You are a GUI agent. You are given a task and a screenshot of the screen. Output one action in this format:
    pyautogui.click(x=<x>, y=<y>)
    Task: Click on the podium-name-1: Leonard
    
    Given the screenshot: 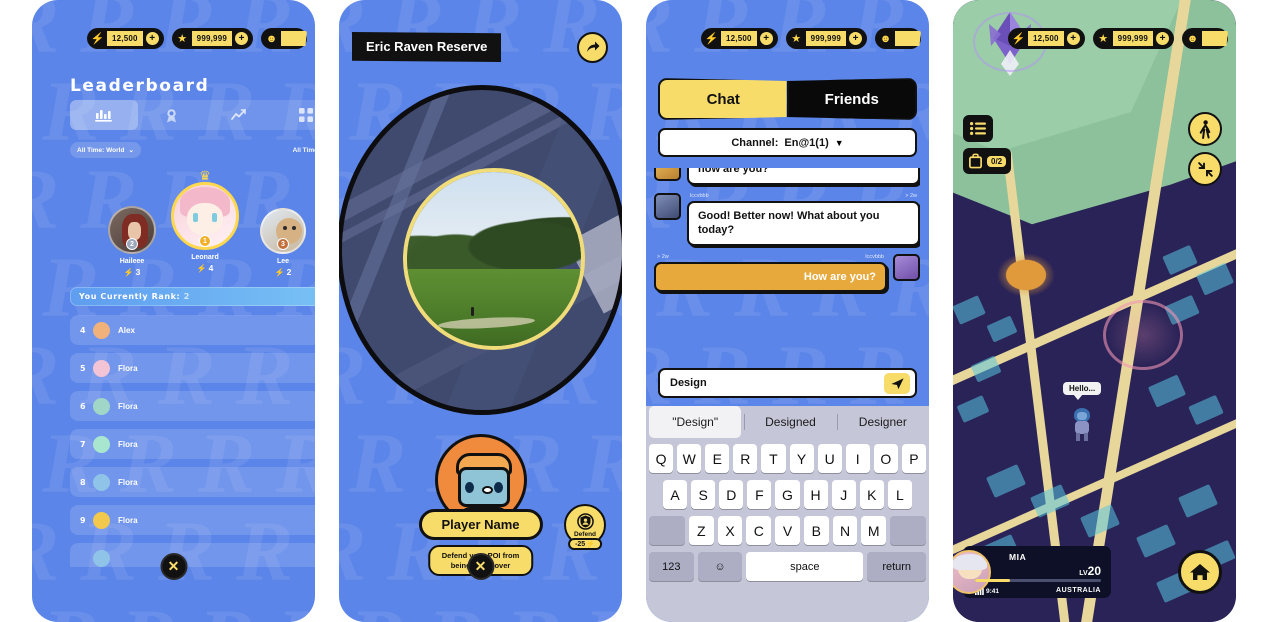 What is the action you would take?
    pyautogui.click(x=205, y=257)
    